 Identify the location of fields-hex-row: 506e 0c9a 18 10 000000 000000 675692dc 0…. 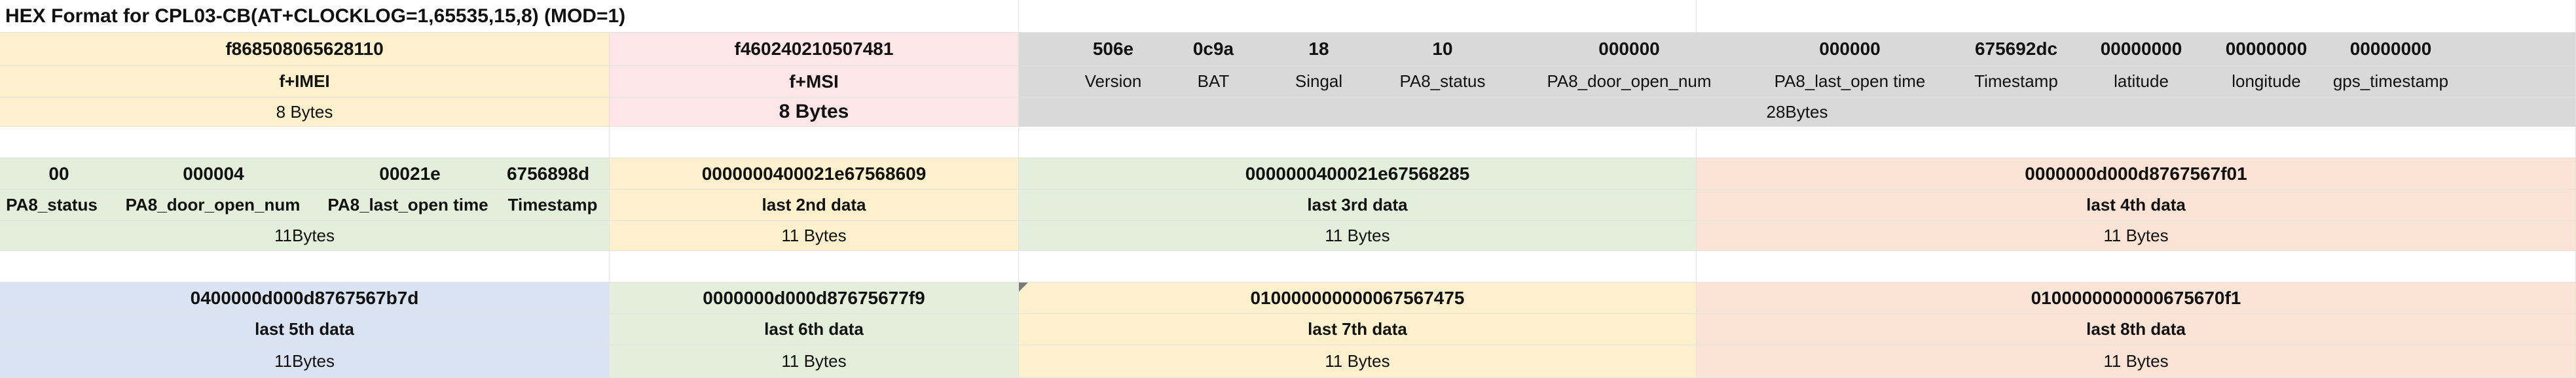
(1797, 49).